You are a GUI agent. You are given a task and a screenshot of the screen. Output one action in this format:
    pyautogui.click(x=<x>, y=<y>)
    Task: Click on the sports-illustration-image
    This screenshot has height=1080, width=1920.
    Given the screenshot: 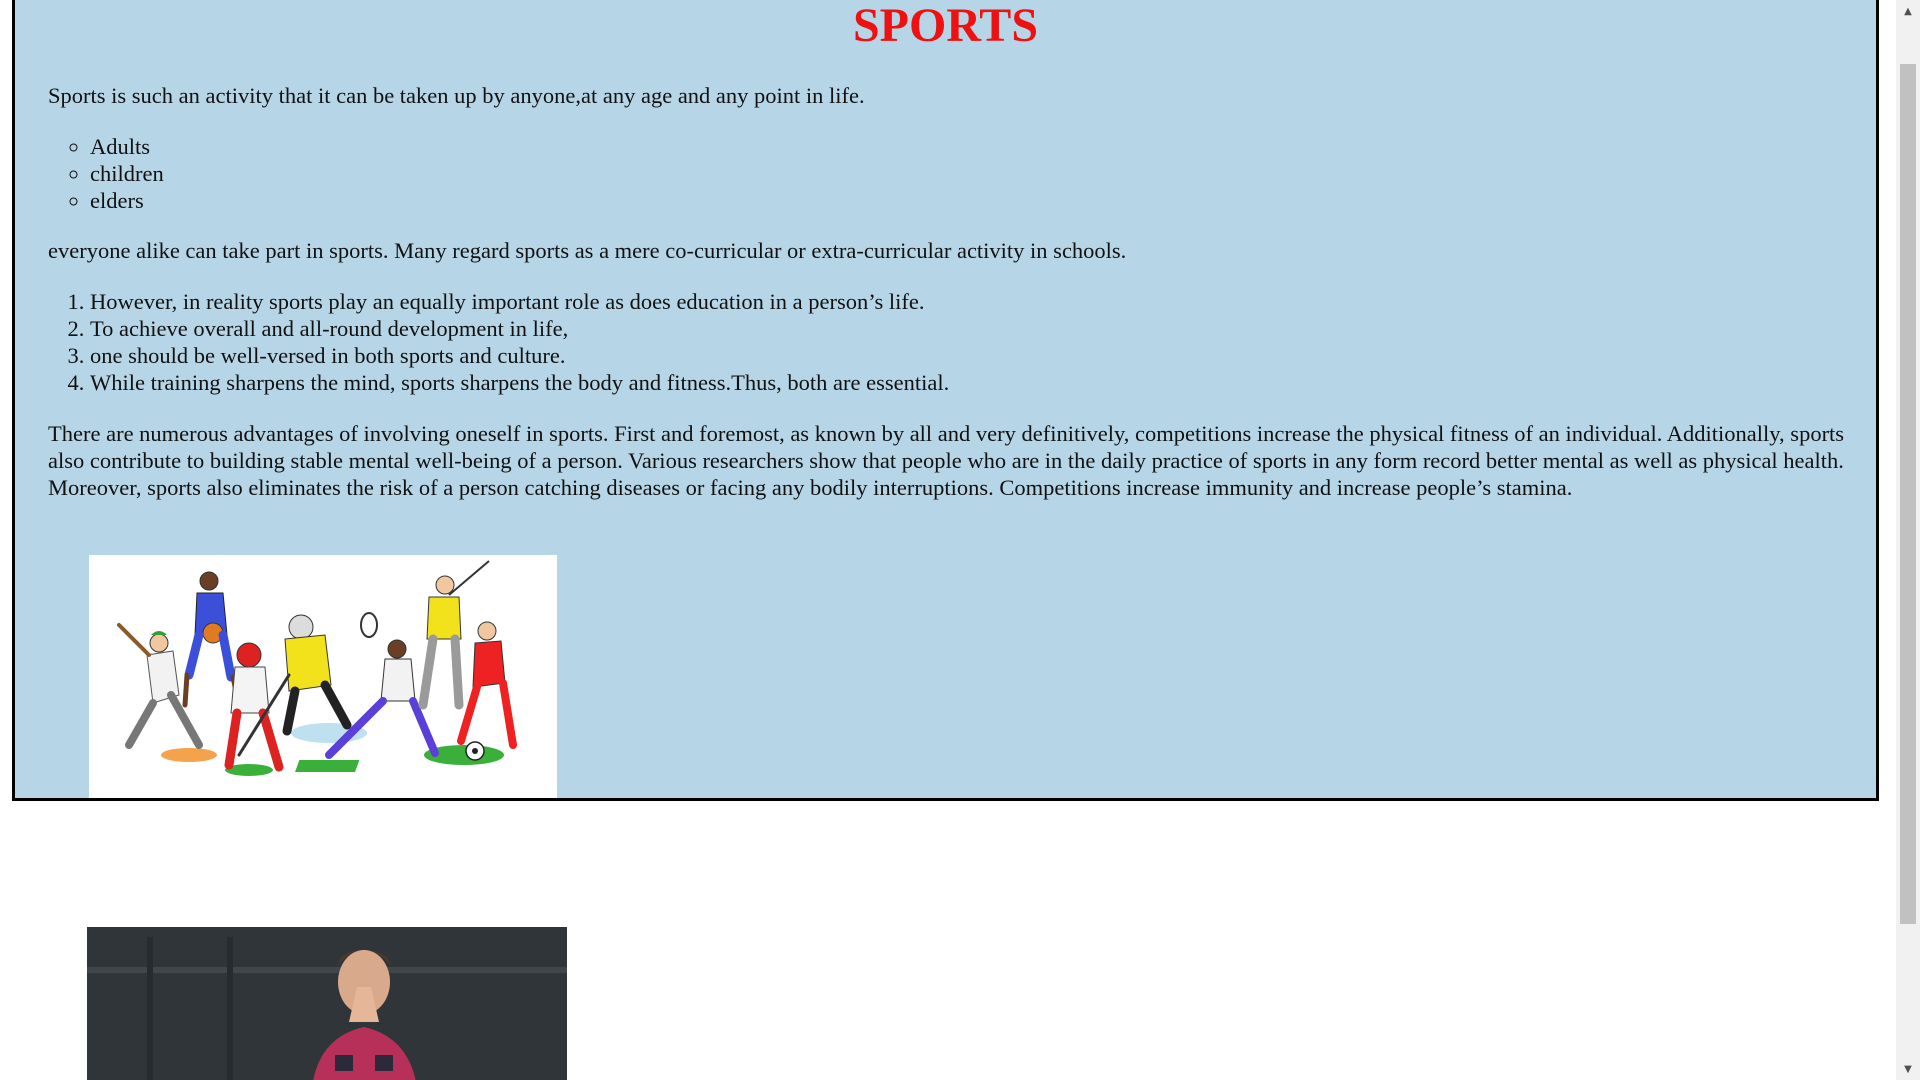 What is the action you would take?
    pyautogui.click(x=323, y=676)
    